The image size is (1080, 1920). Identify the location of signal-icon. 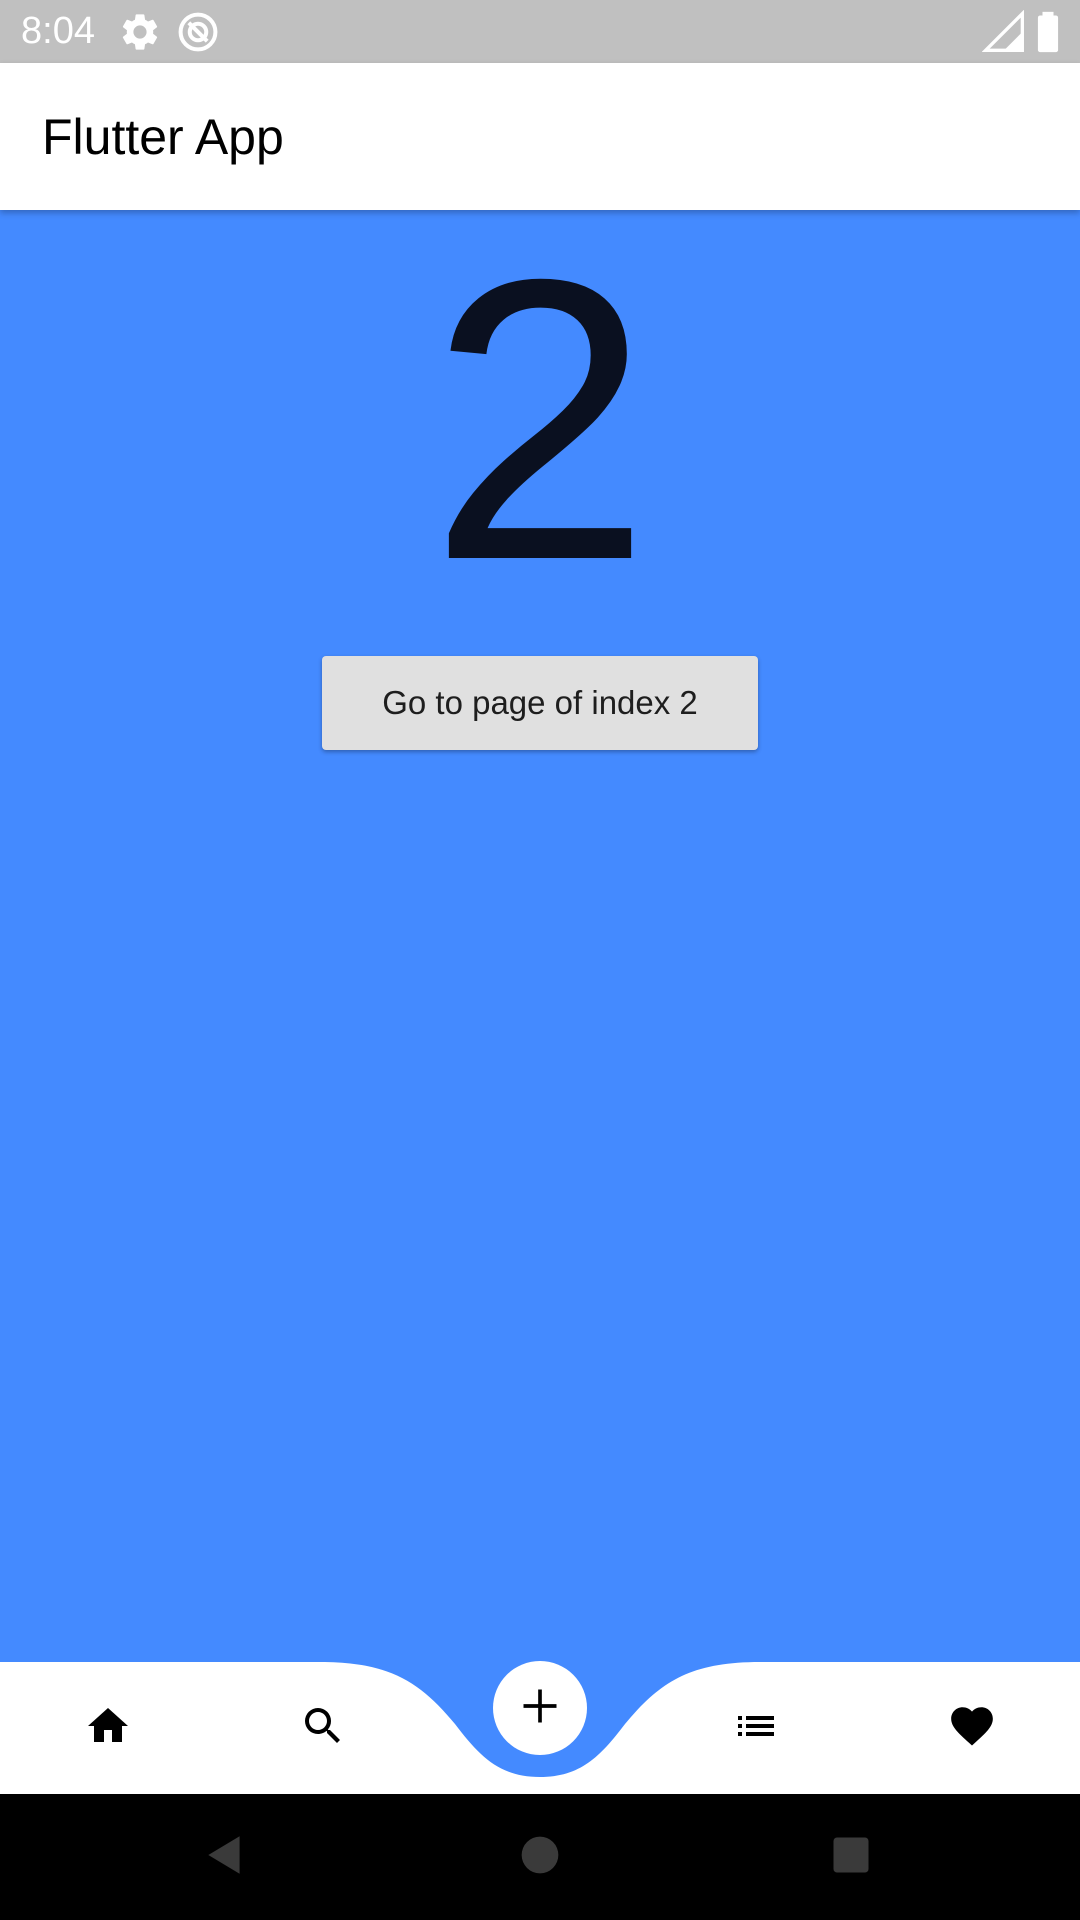
(1003, 31).